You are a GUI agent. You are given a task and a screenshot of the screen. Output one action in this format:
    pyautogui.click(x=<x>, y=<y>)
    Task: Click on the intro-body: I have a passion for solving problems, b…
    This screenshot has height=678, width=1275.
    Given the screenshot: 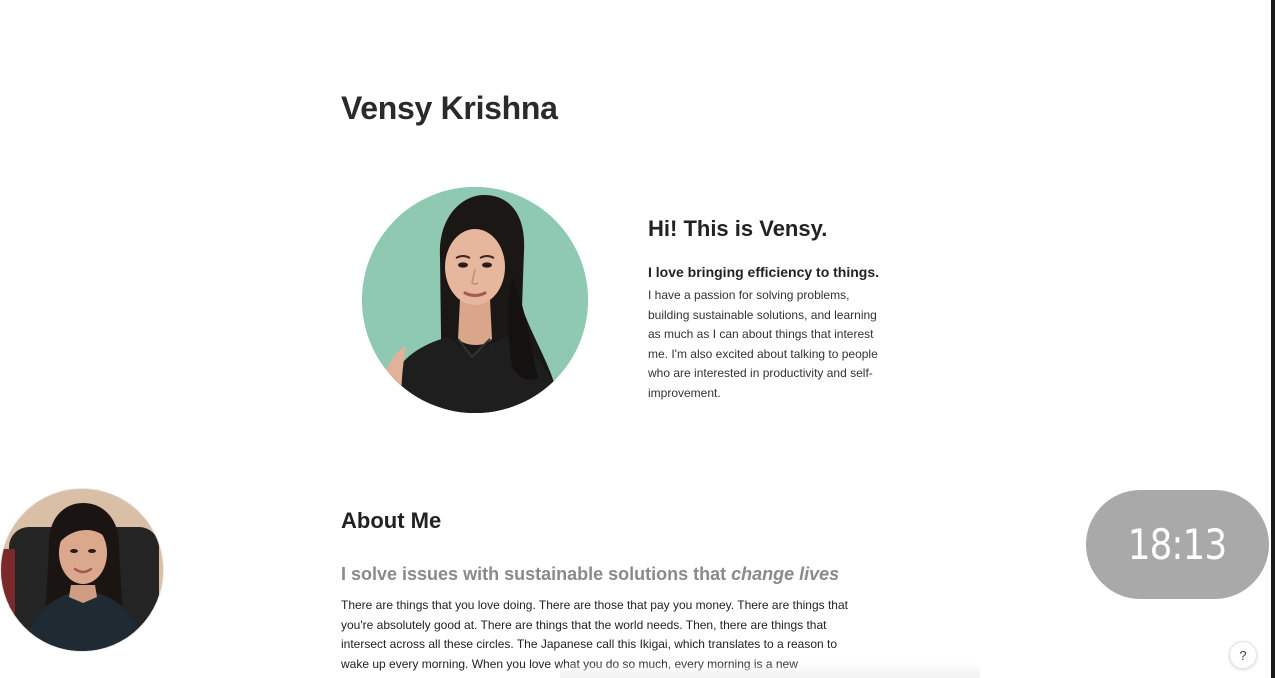 What is the action you would take?
    pyautogui.click(x=763, y=344)
    